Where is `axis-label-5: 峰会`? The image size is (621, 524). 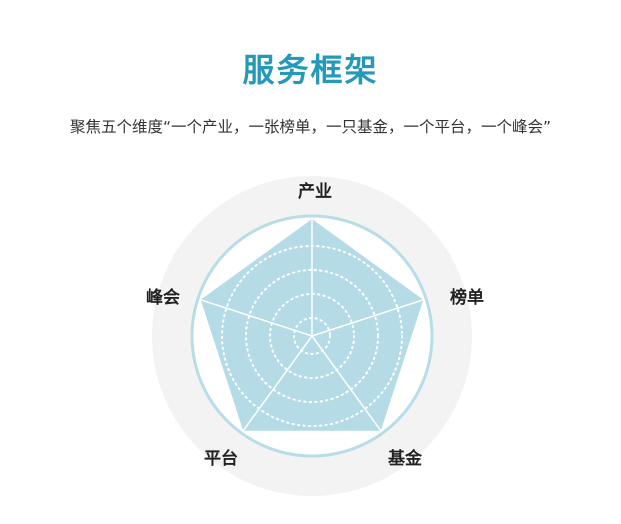
axis-label-5: 峰会 is located at coordinates (163, 297).